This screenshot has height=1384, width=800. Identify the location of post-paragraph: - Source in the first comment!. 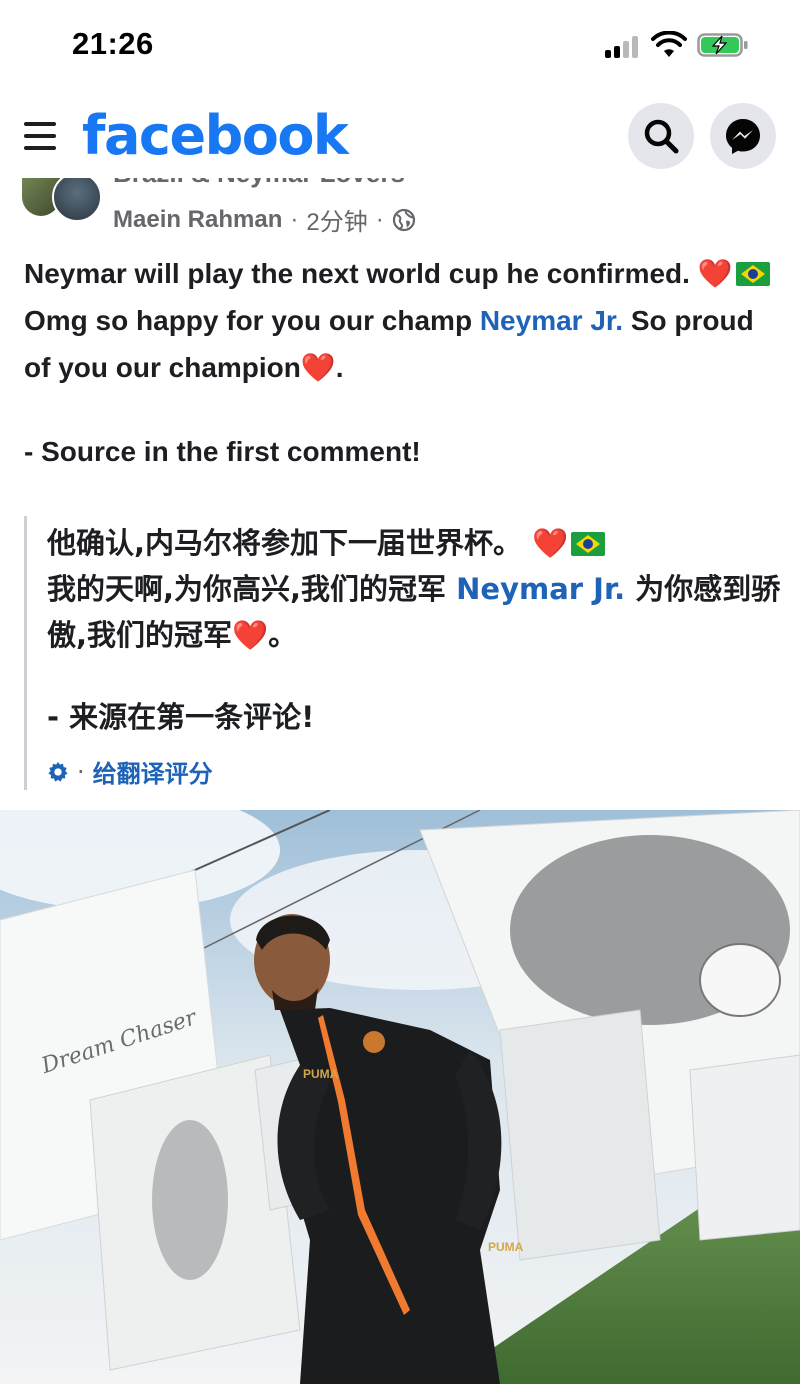
(222, 451).